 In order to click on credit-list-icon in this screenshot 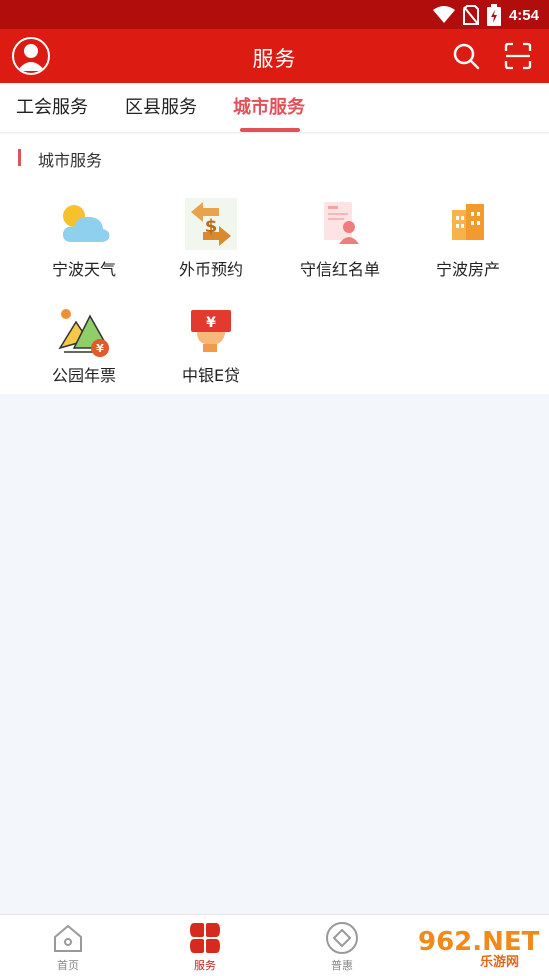, I will do `click(341, 223)`.